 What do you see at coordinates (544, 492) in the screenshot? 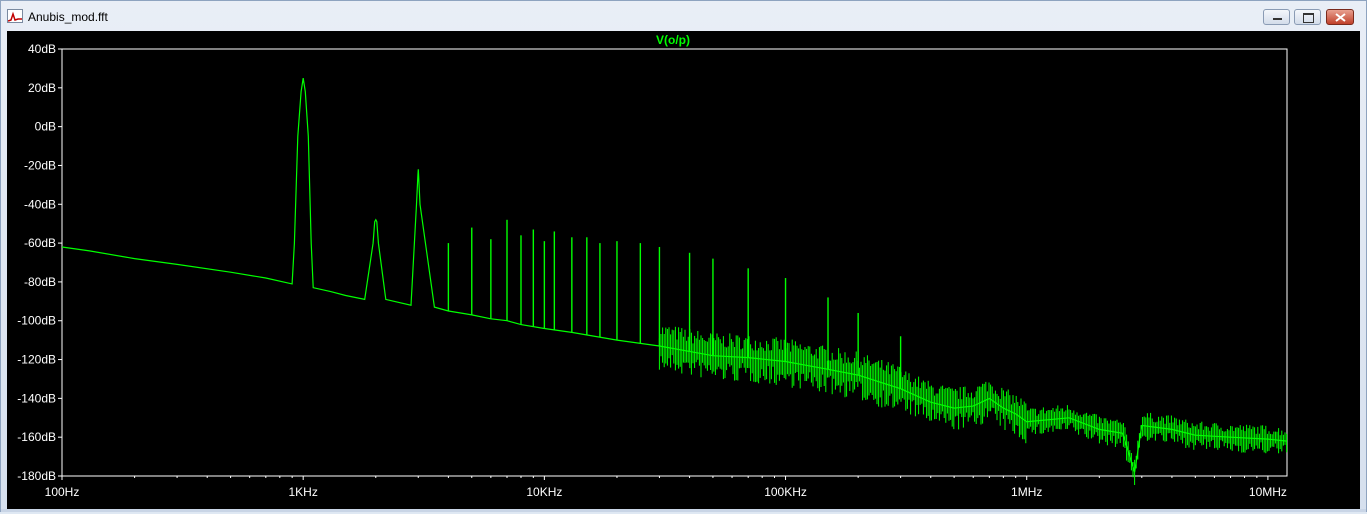
I see `x-tick-label: 10KHz` at bounding box center [544, 492].